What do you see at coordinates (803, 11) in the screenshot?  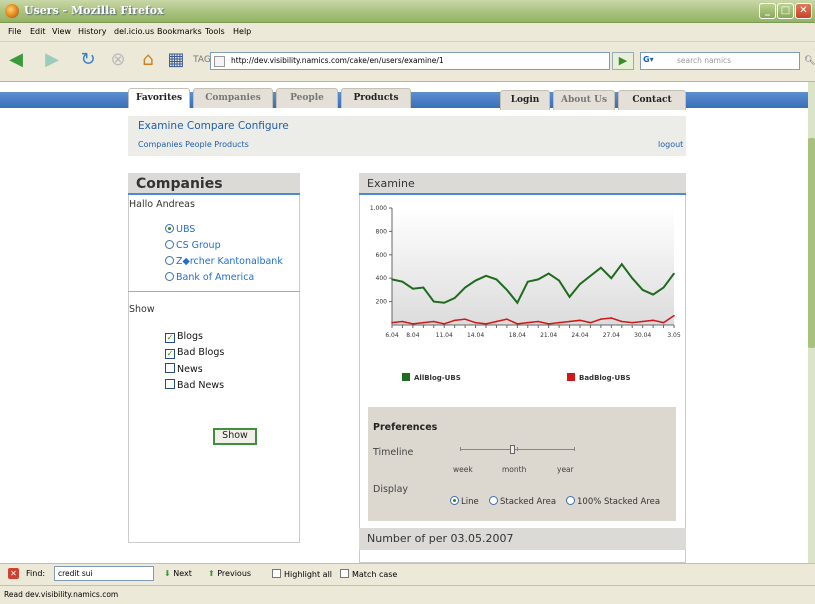 I see `close-window-button: ✕` at bounding box center [803, 11].